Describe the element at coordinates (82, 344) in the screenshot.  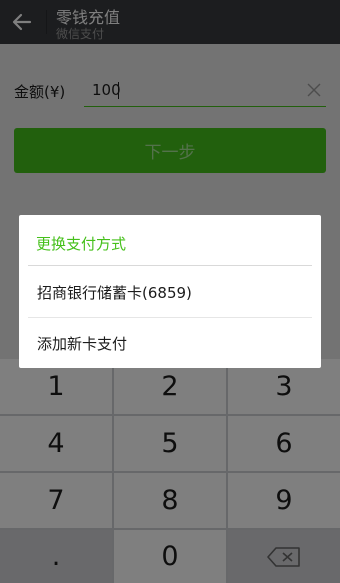
I see `option-label: 添加新卡支付` at that location.